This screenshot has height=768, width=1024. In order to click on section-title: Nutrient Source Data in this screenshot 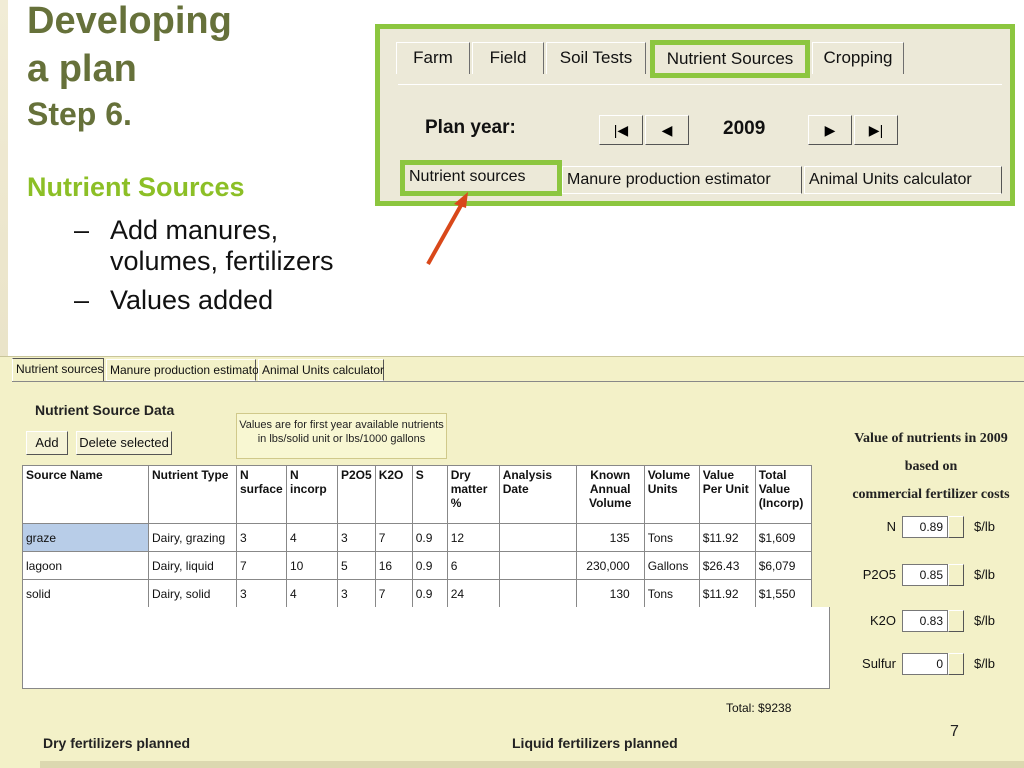, I will do `click(105, 410)`.